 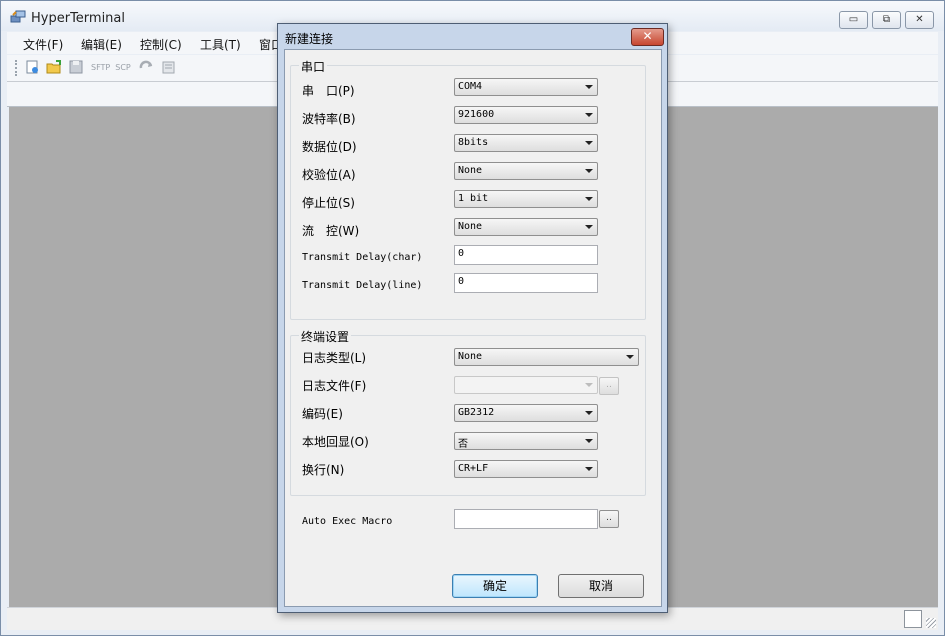 I want to click on databits-select: 8bits, so click(x=526, y=143).